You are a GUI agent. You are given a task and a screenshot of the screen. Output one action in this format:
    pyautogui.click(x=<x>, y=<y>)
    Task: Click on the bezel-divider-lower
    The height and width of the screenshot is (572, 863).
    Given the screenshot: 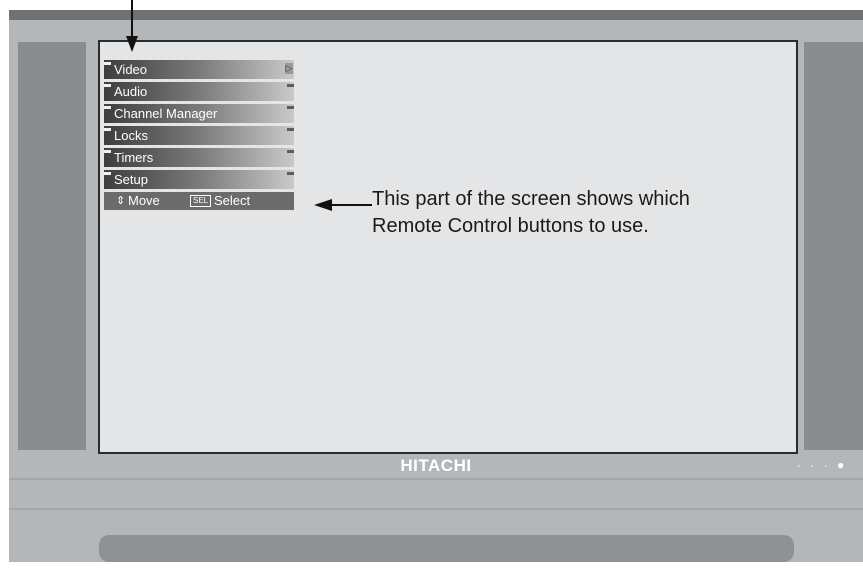 What is the action you would take?
    pyautogui.click(x=436, y=509)
    